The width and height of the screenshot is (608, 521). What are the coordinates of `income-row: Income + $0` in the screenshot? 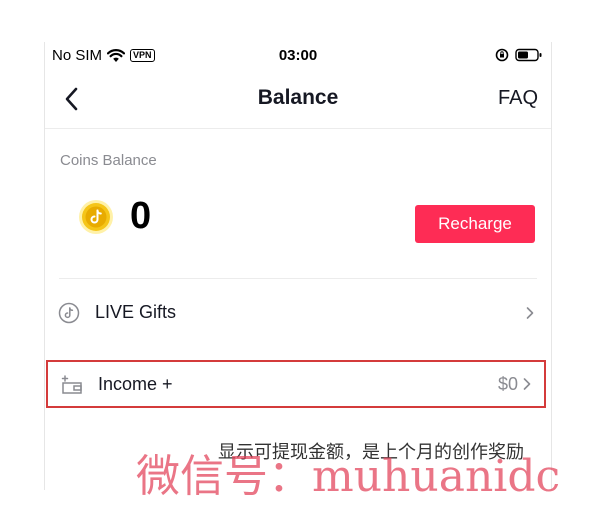 It's located at (296, 384).